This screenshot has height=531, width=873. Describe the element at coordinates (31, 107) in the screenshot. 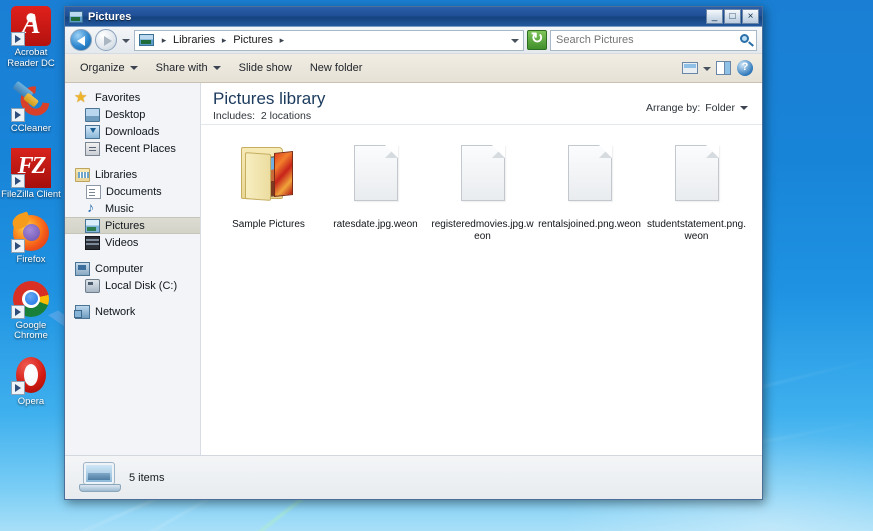

I see `desktop-icon-ccleaner: CCleaner` at that location.